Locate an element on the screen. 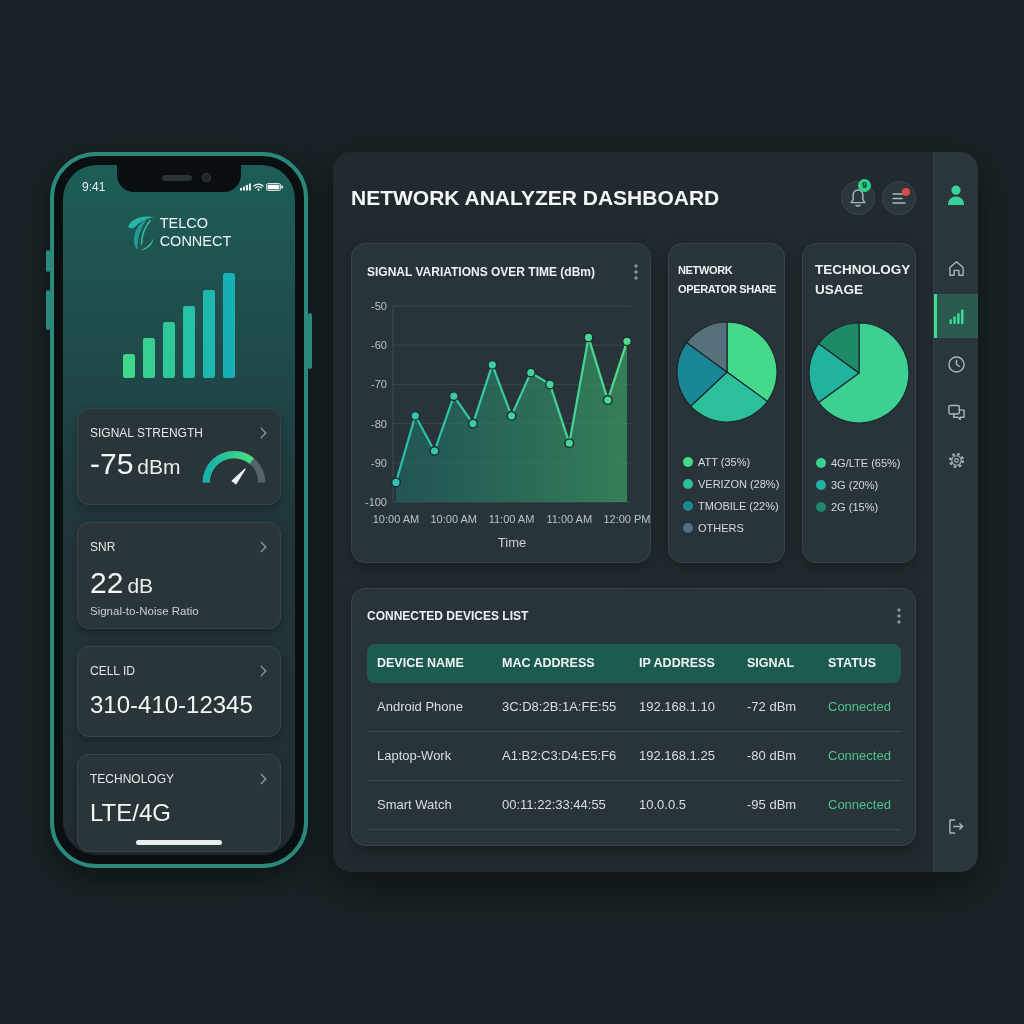 The width and height of the screenshot is (1024, 1024). notification-count: 9 is located at coordinates (864, 185).